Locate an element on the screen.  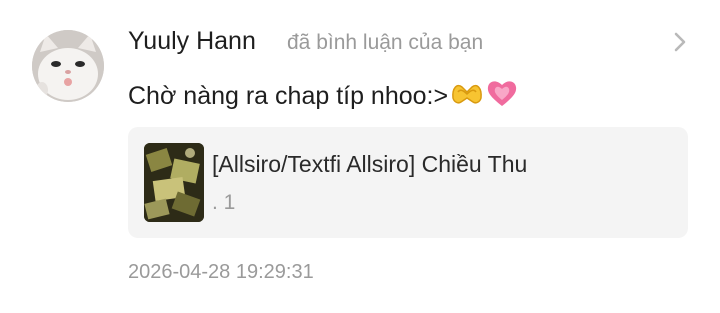
story-cover-icon is located at coordinates (174, 182).